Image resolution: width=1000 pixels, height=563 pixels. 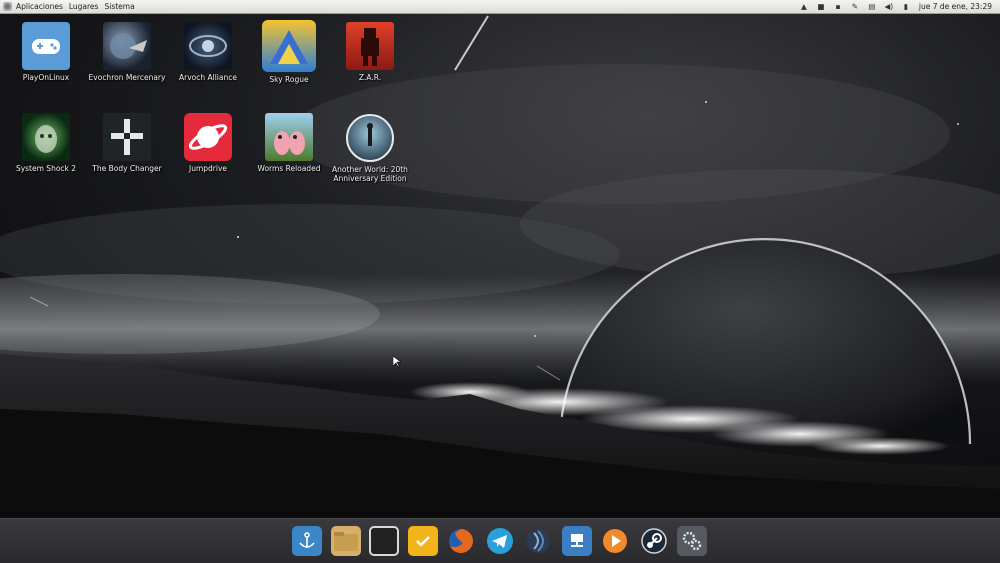 What do you see at coordinates (615, 541) in the screenshot?
I see `media-player-icon` at bounding box center [615, 541].